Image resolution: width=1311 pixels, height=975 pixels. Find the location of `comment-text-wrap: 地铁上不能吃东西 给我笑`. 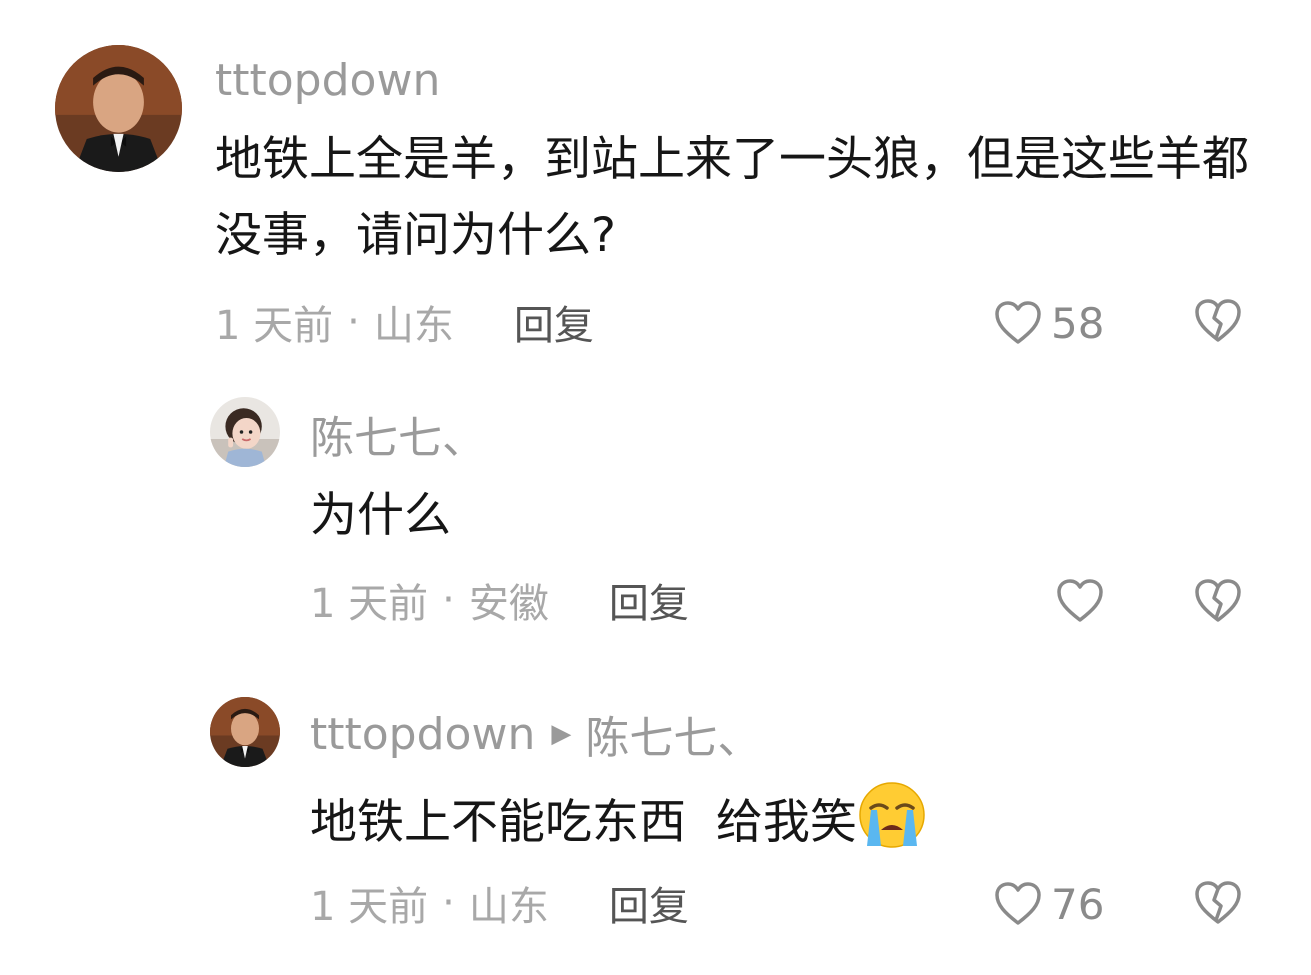

comment-text-wrap: 地铁上不能吃东西 给我笑 is located at coordinates (785, 820).